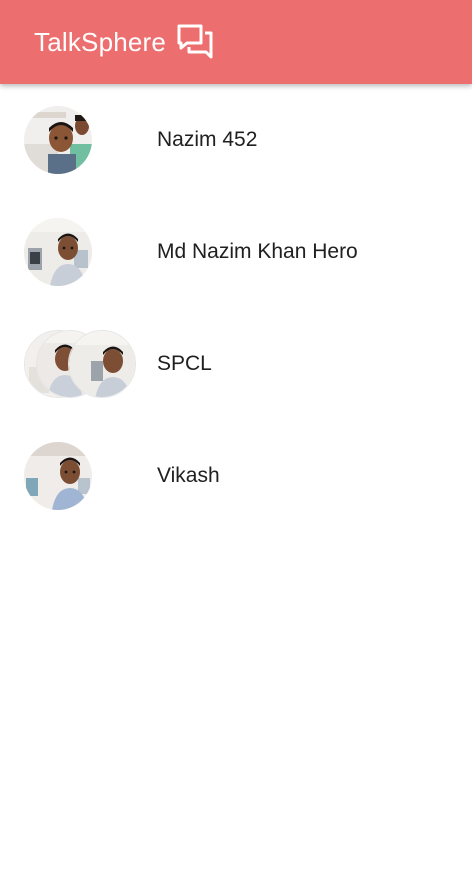 Image resolution: width=472 pixels, height=892 pixels. Describe the element at coordinates (207, 139) in the screenshot. I see `chat-name: Nazim 452` at that location.